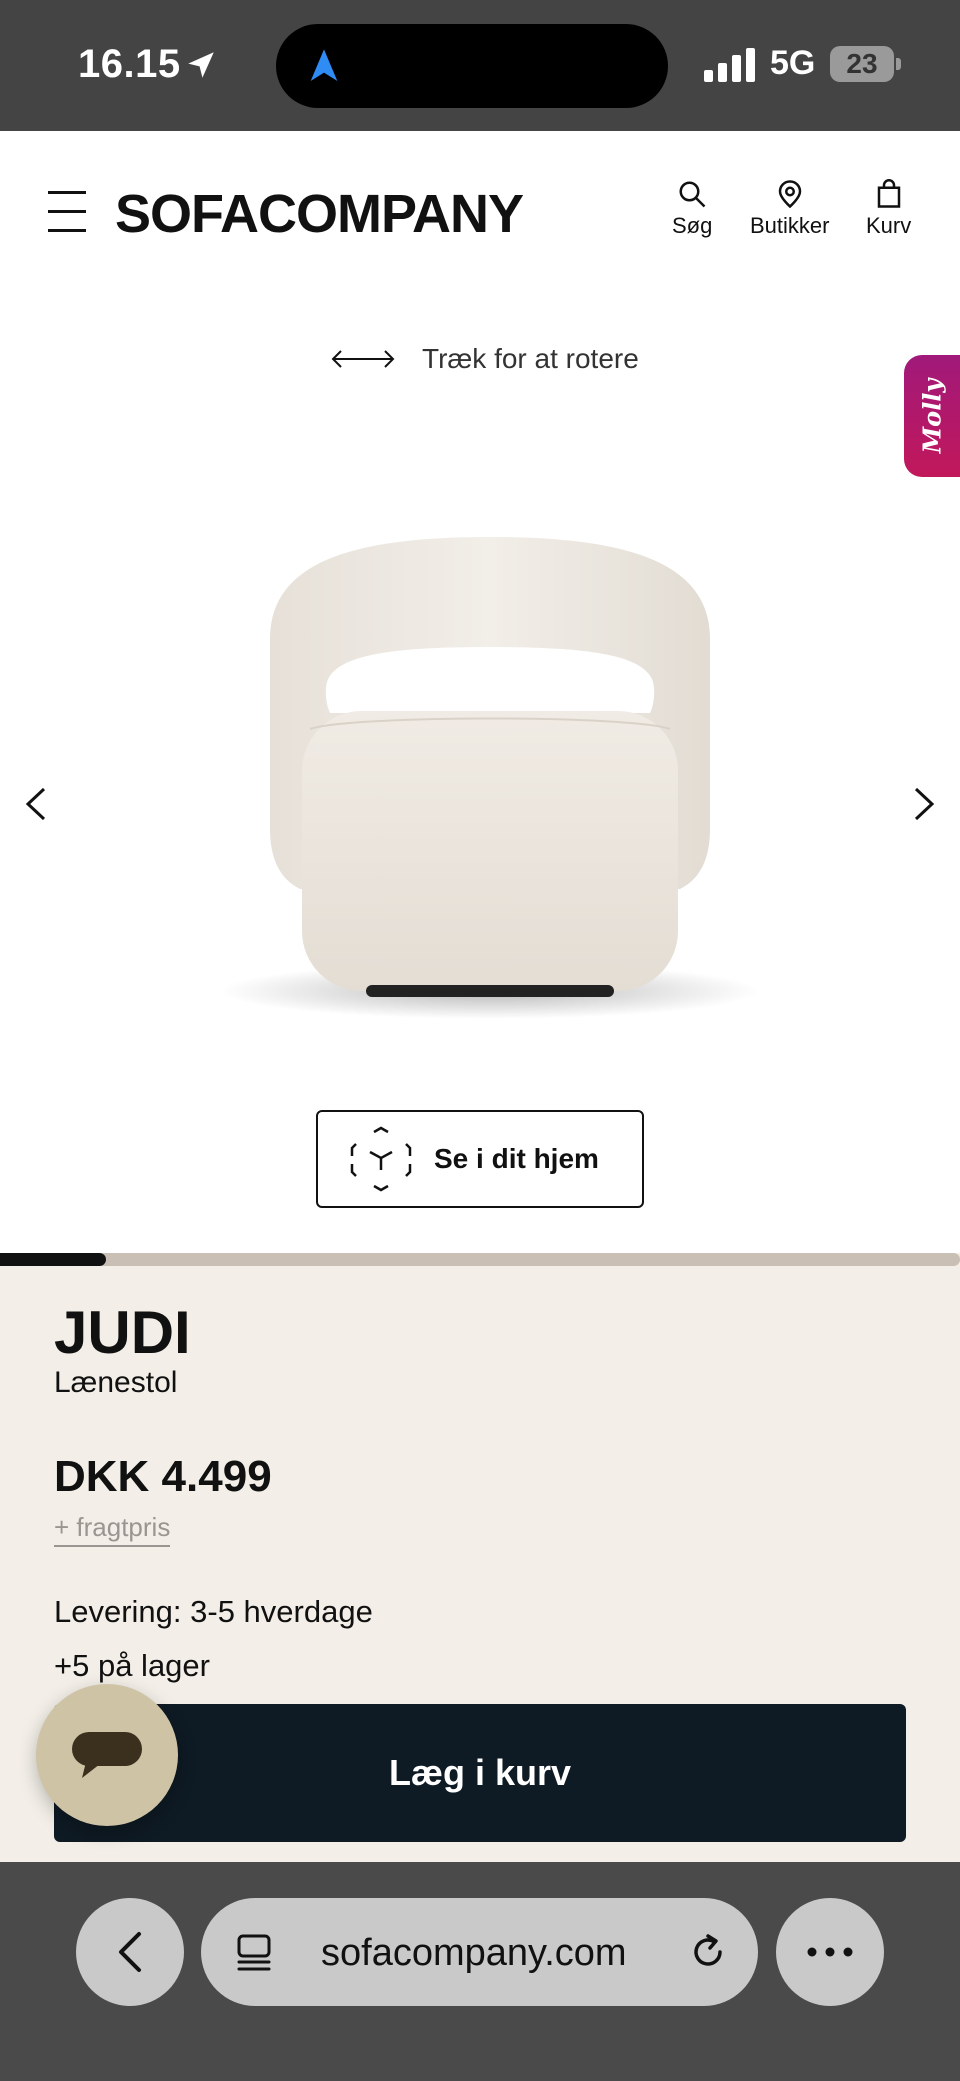 This screenshot has width=960, height=2081. I want to click on add-to-cart-label: Læg i kurv, so click(480, 1772).